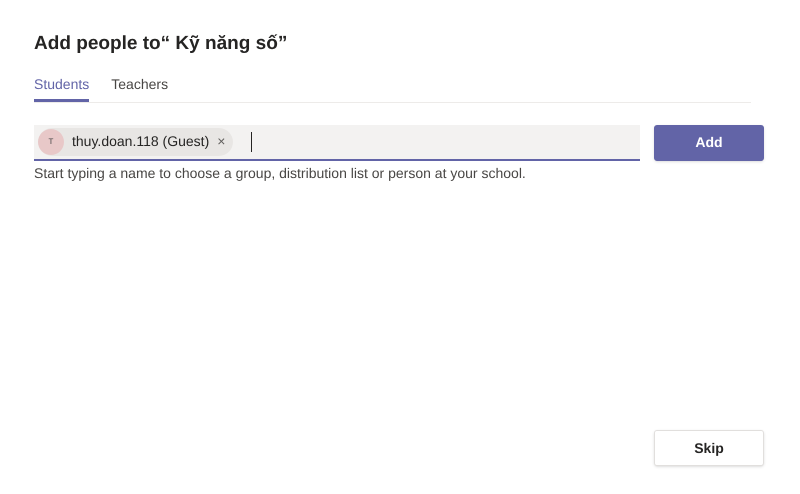 The width and height of the screenshot is (800, 494). Describe the element at coordinates (280, 173) in the screenshot. I see `hint-text: Start typing a name to choose a group, distribution list or person at your school.` at that location.